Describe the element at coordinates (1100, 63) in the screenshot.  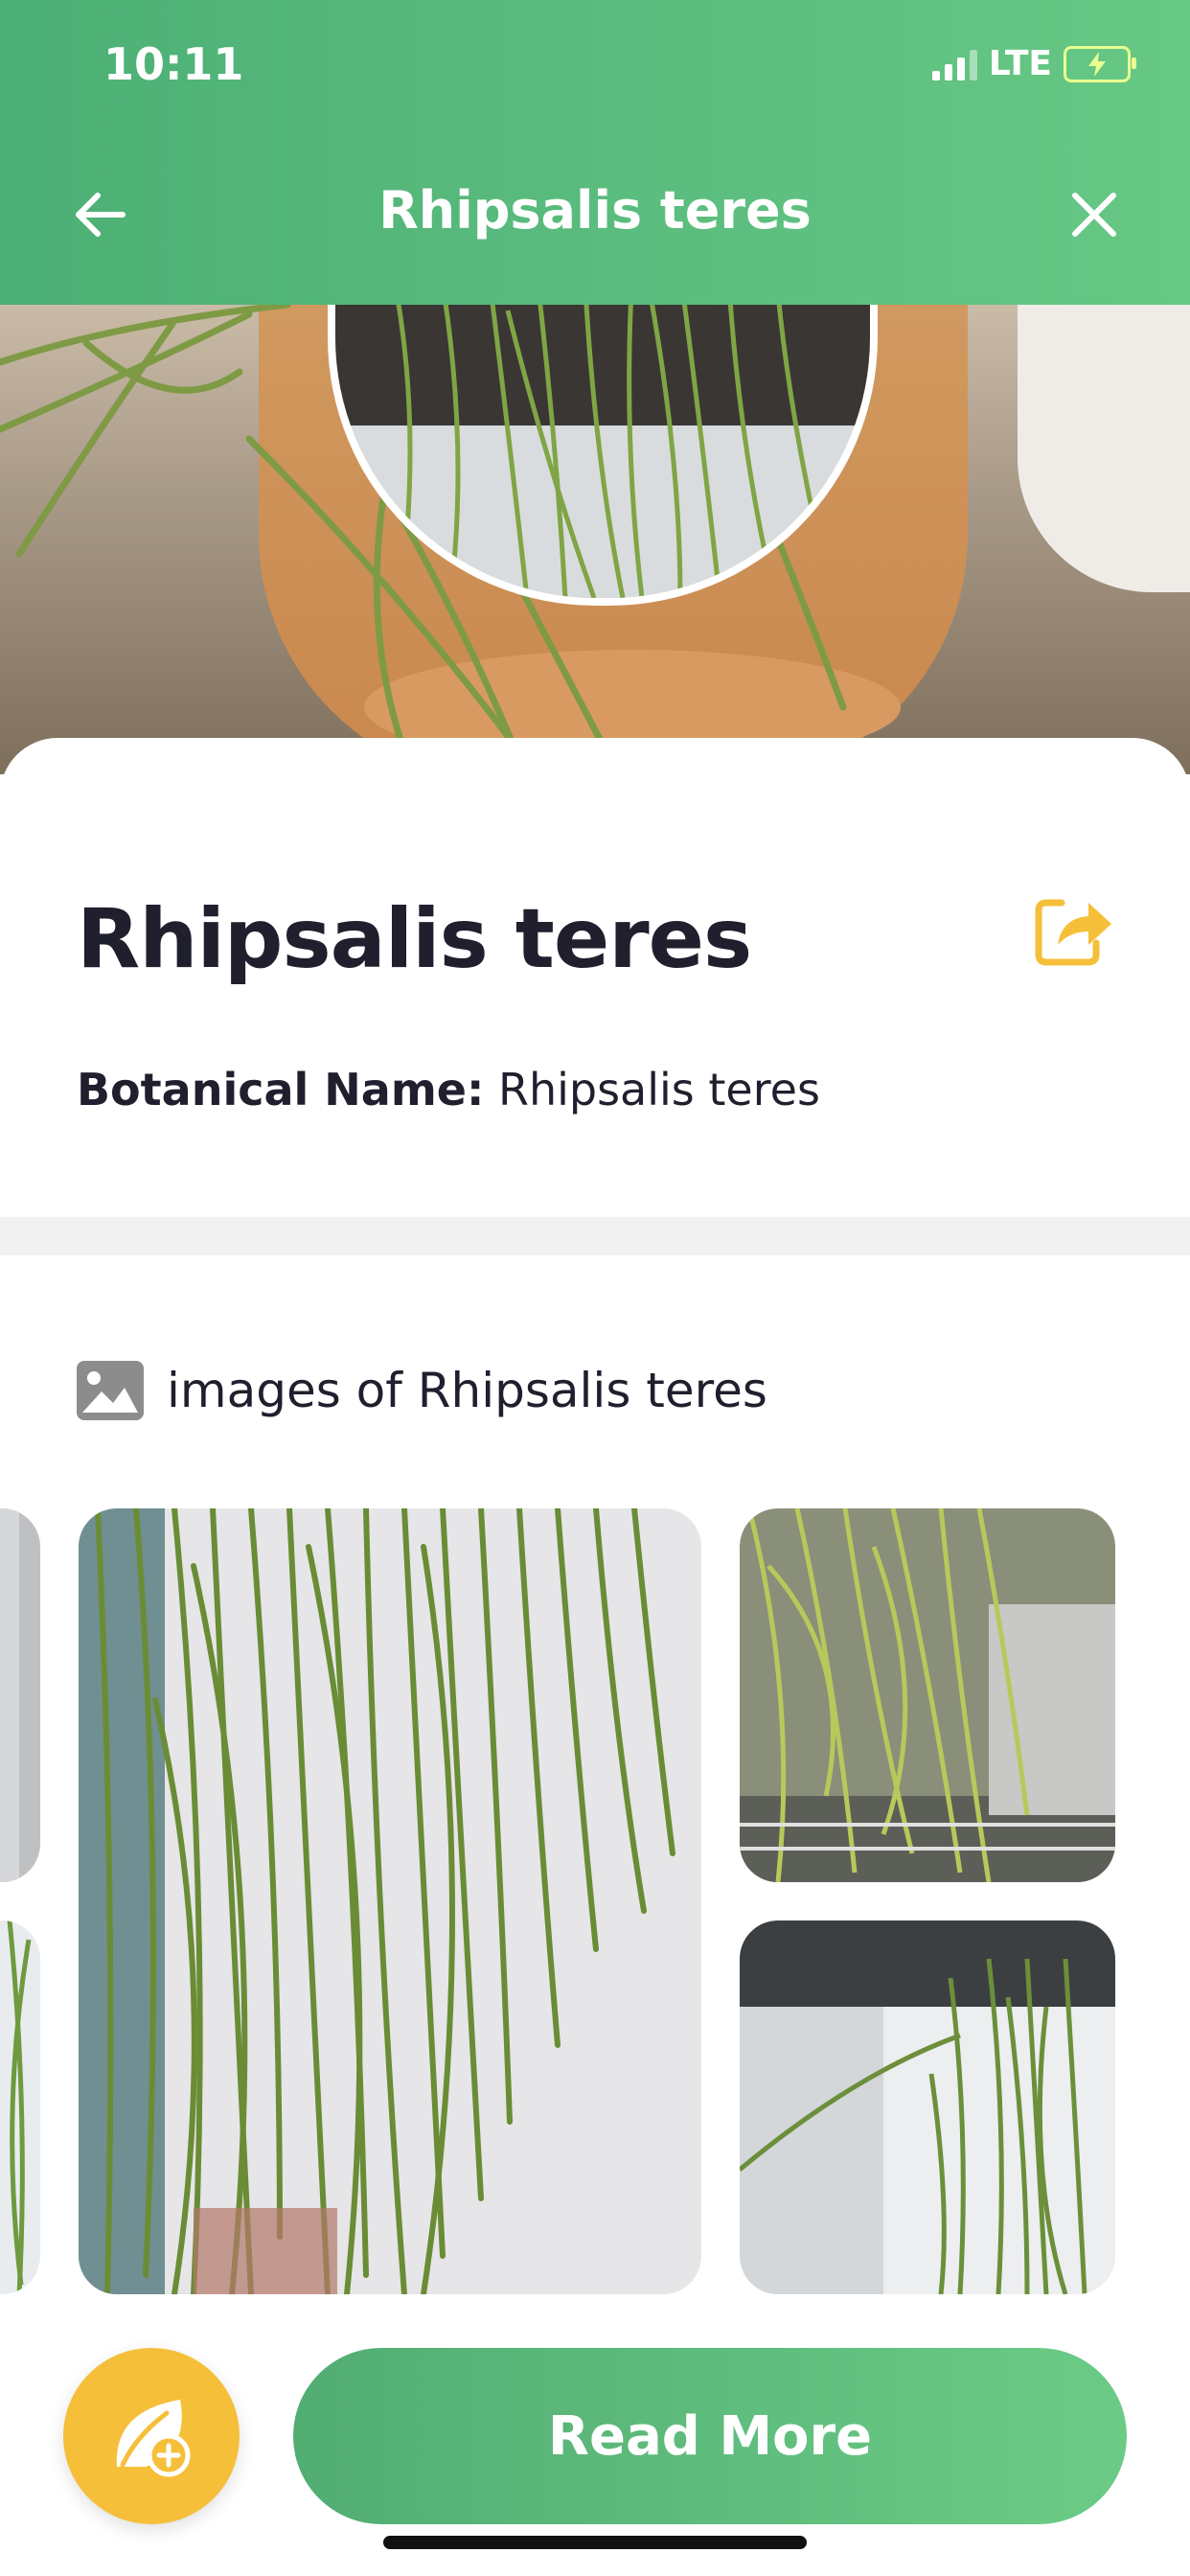
I see `battery-charging-icon` at that location.